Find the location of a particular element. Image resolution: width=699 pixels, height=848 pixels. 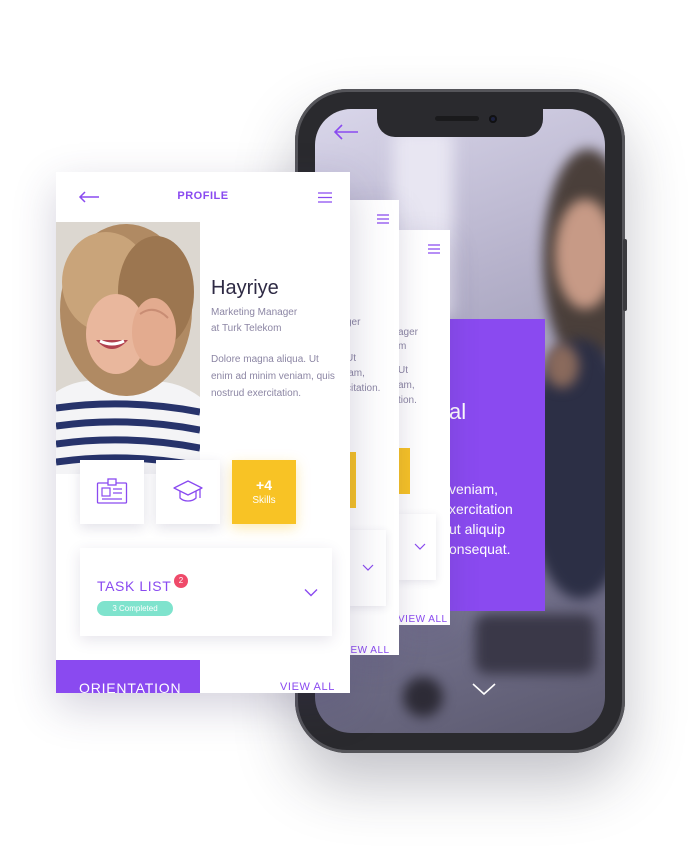

role-fragment: m is located at coordinates (402, 346).